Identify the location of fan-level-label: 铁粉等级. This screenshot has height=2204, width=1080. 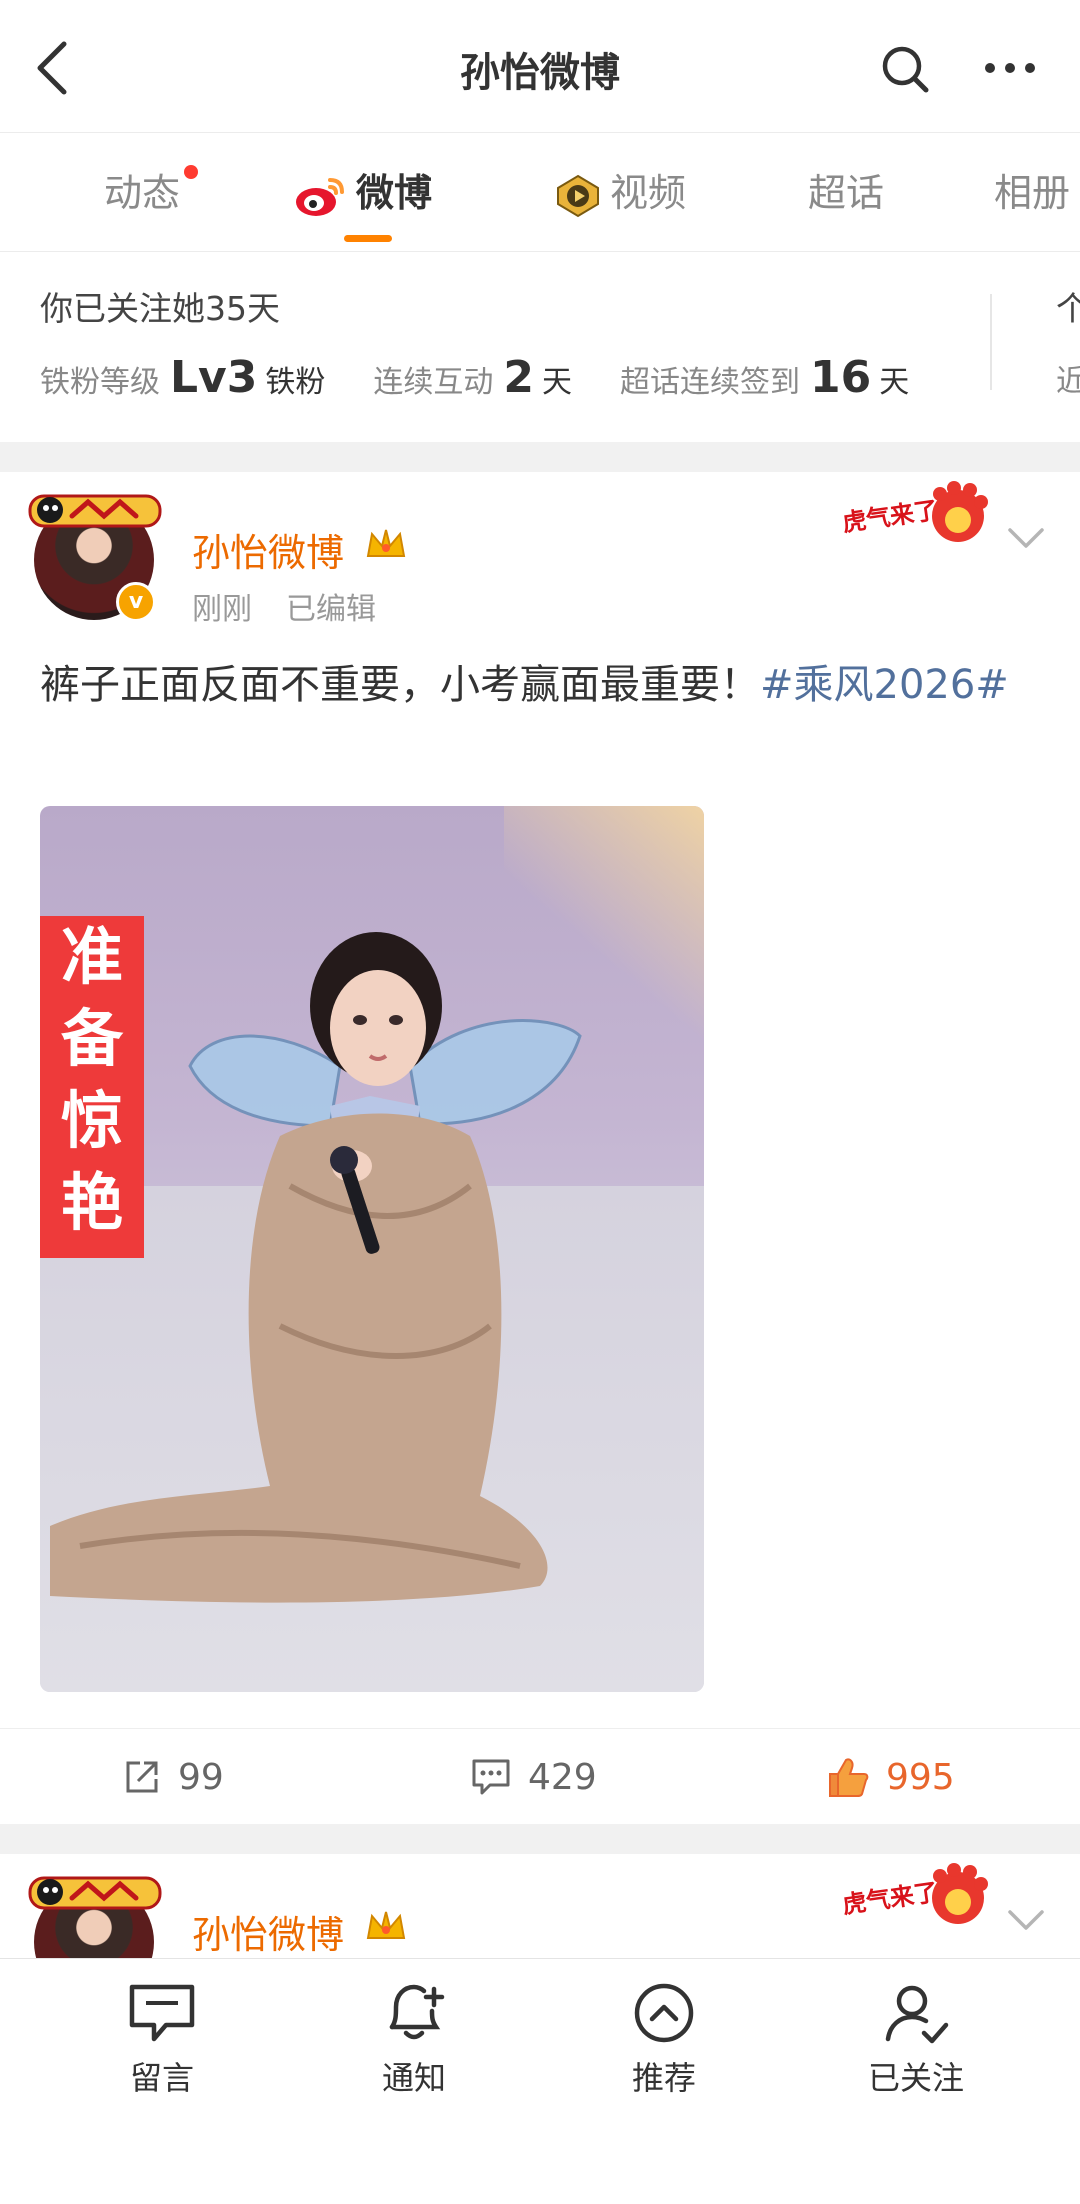
(100, 382).